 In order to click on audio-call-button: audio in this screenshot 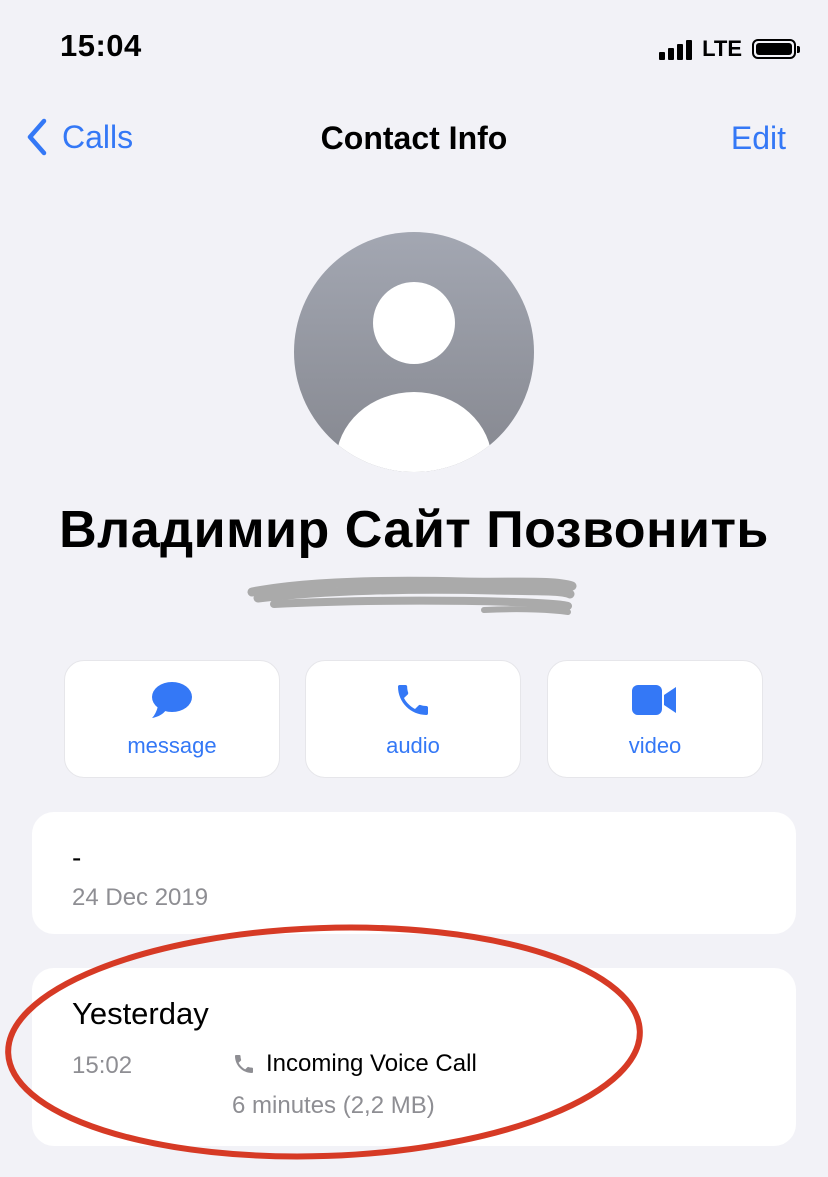, I will do `click(413, 719)`.